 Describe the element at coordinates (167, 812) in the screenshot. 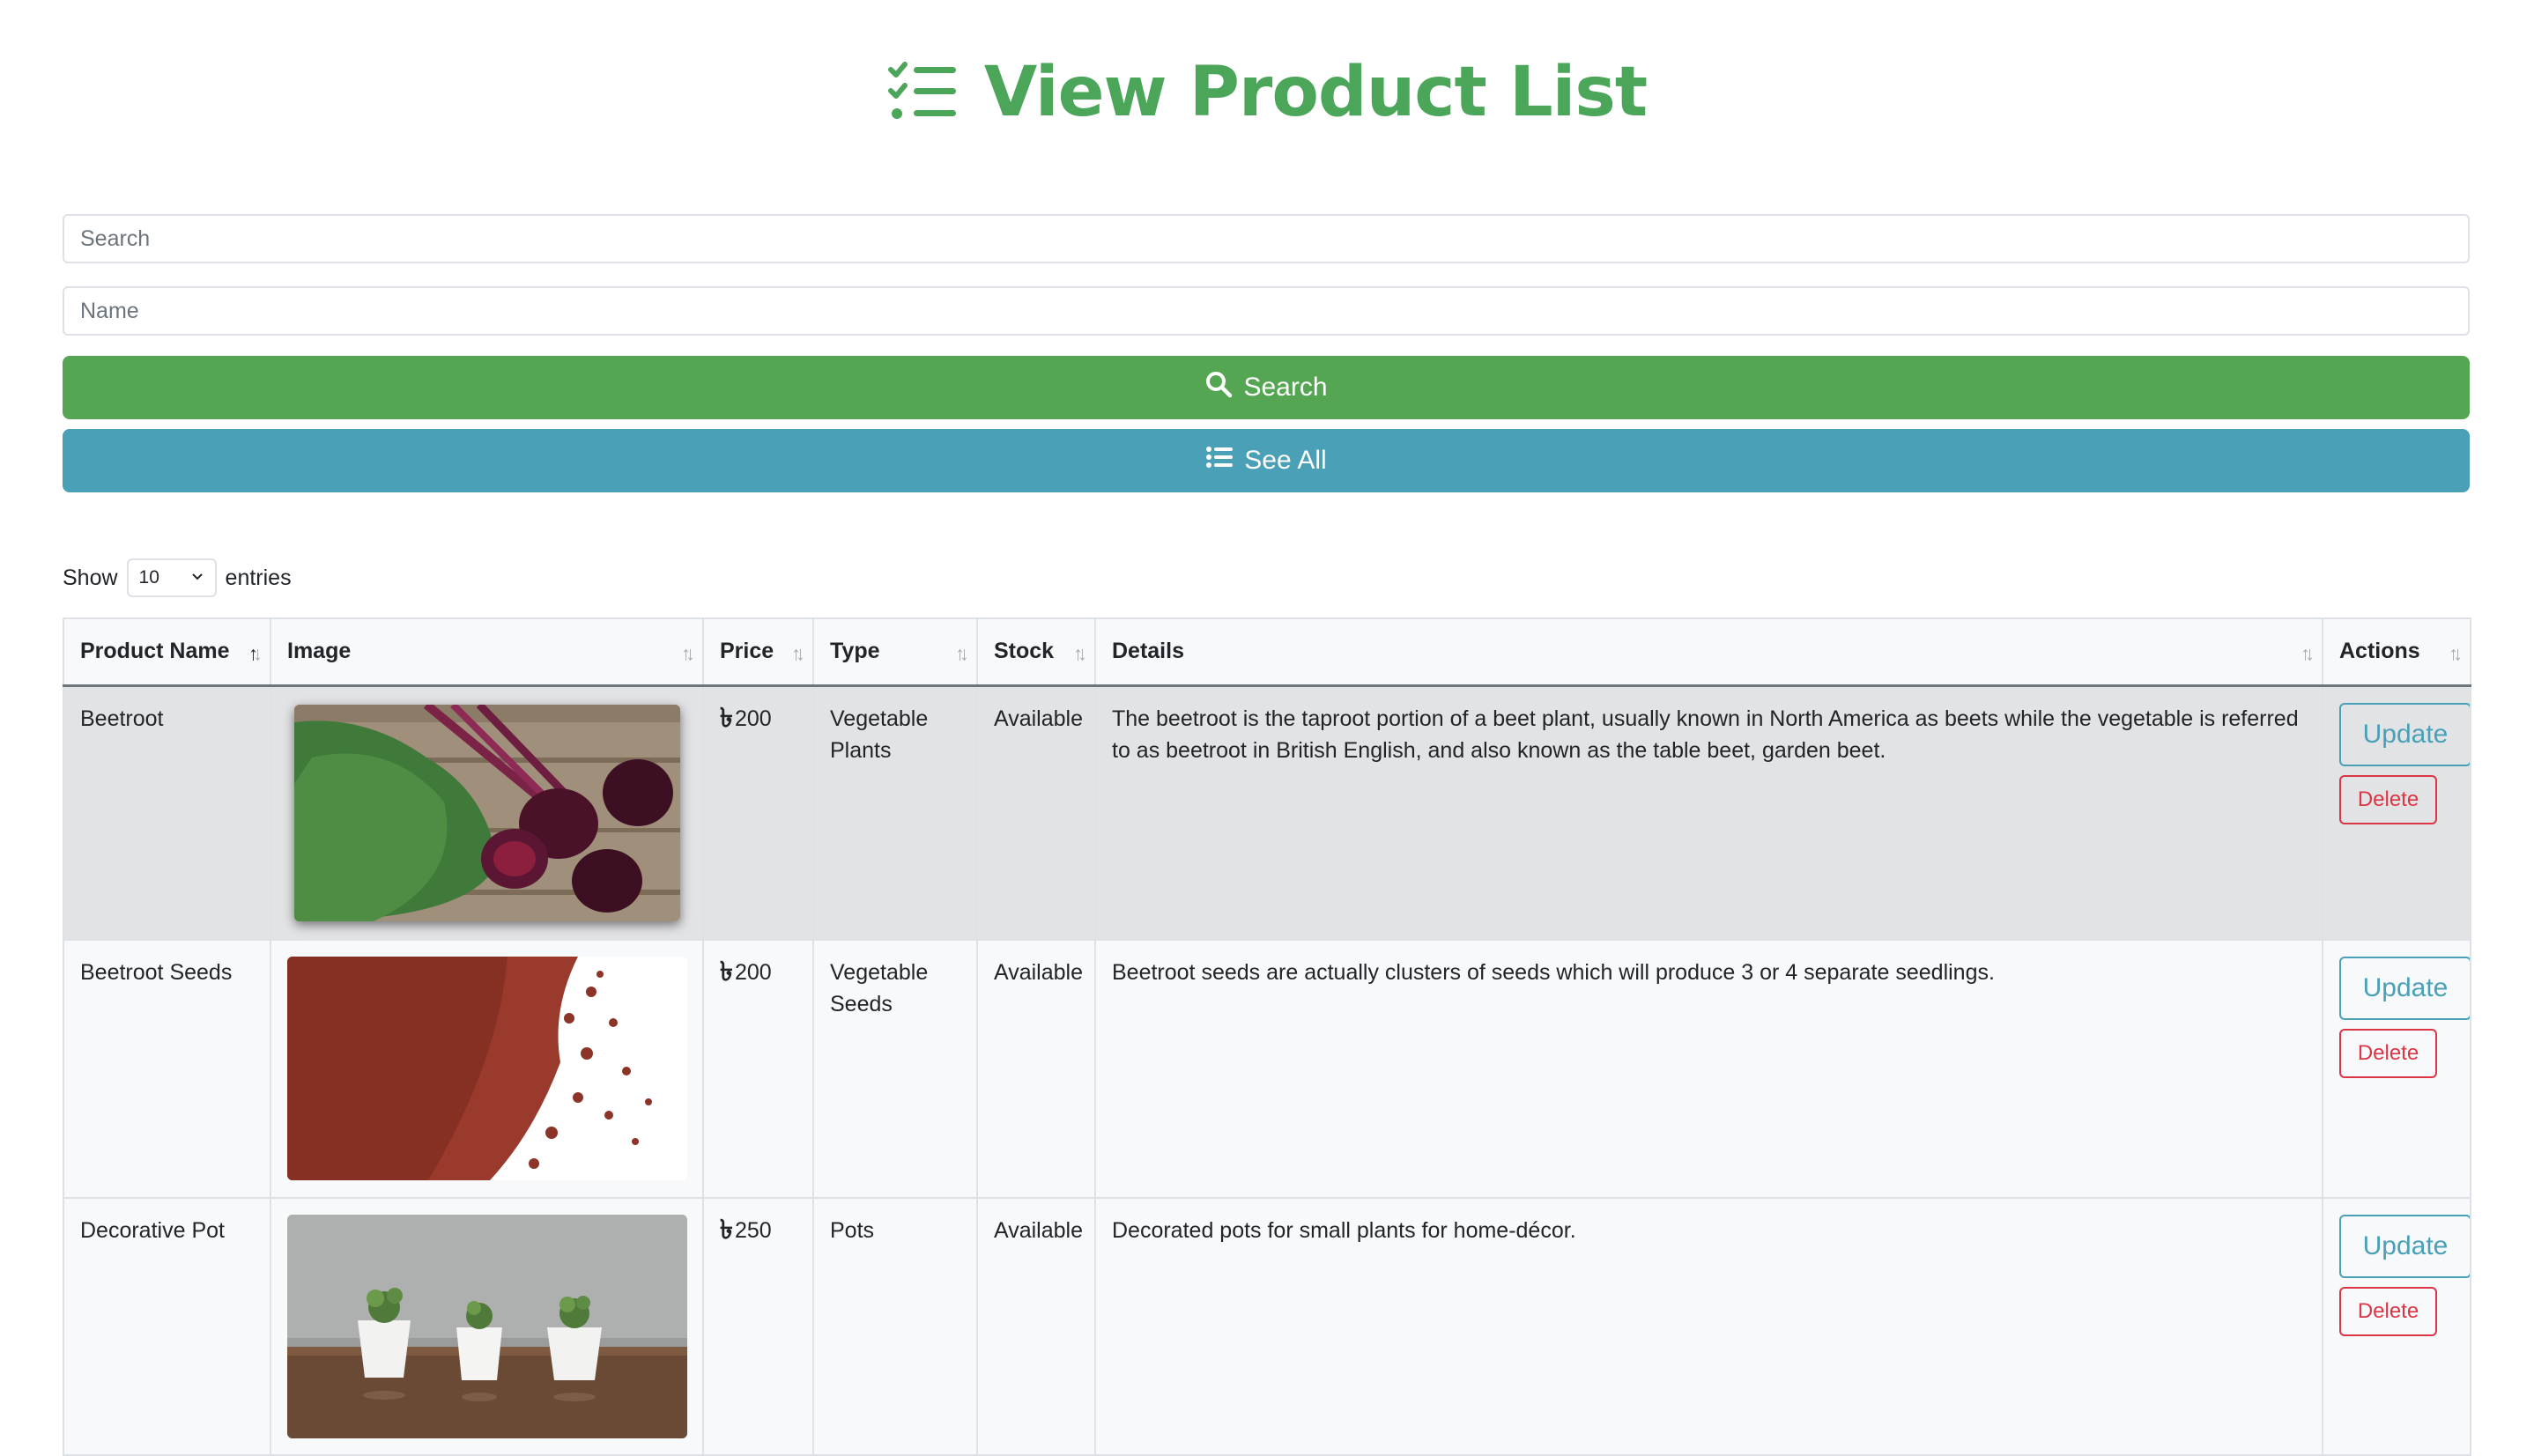

I see `cell-product-name: Beetroot` at that location.